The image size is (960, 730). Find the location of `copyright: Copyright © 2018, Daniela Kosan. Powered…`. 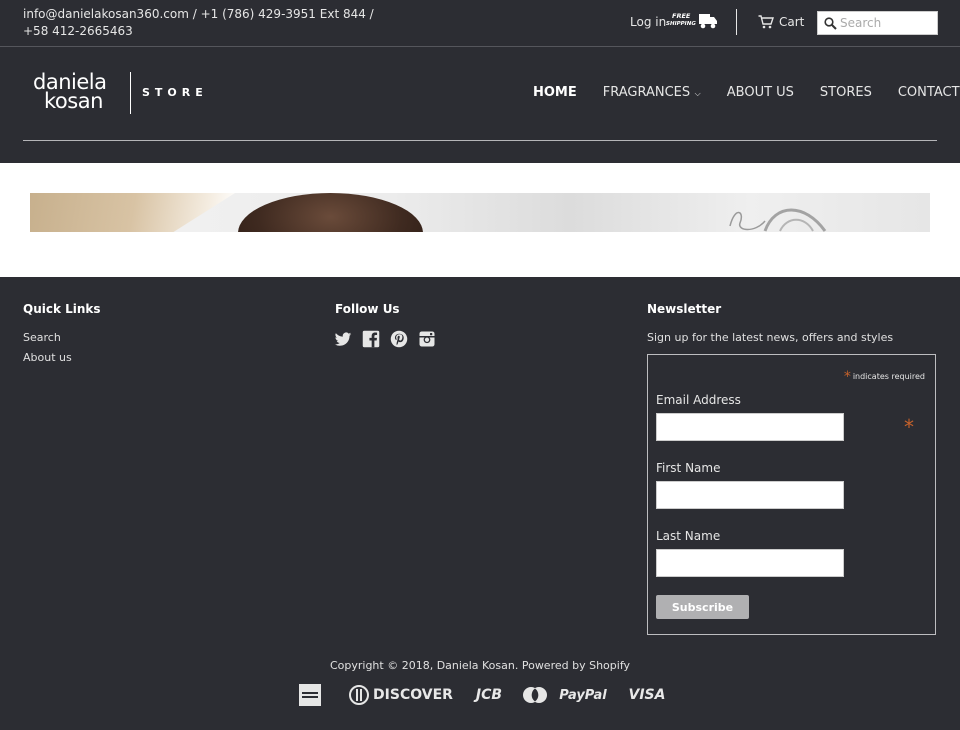

copyright: Copyright © 2018, Daniela Kosan. Powered… is located at coordinates (480, 665).